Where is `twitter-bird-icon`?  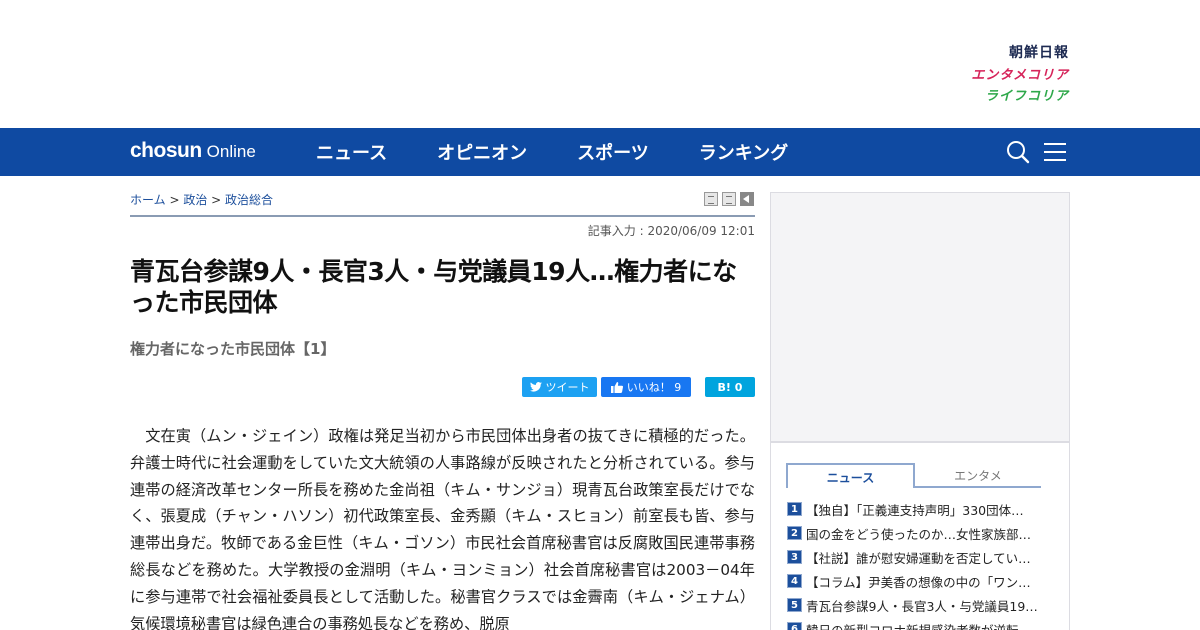
twitter-bird-icon is located at coordinates (535, 387).